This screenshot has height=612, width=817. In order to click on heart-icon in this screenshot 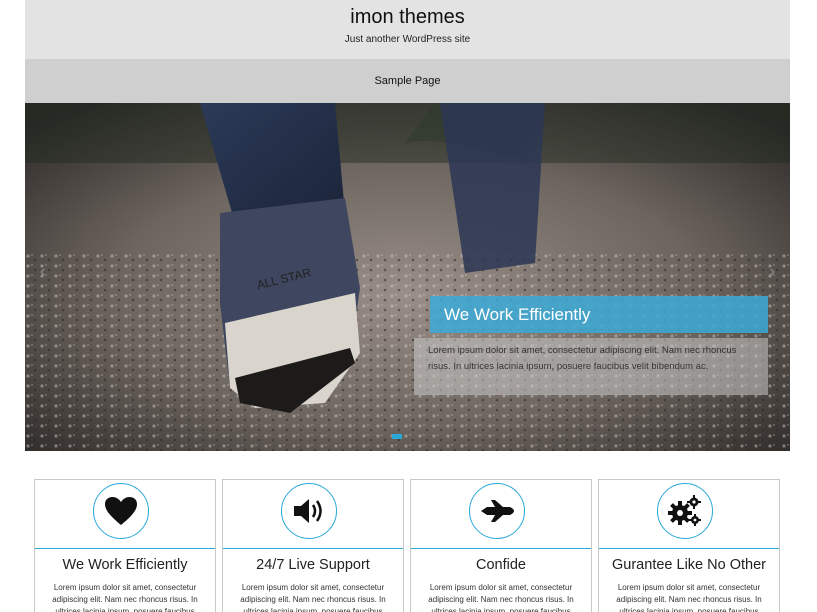, I will do `click(121, 511)`.